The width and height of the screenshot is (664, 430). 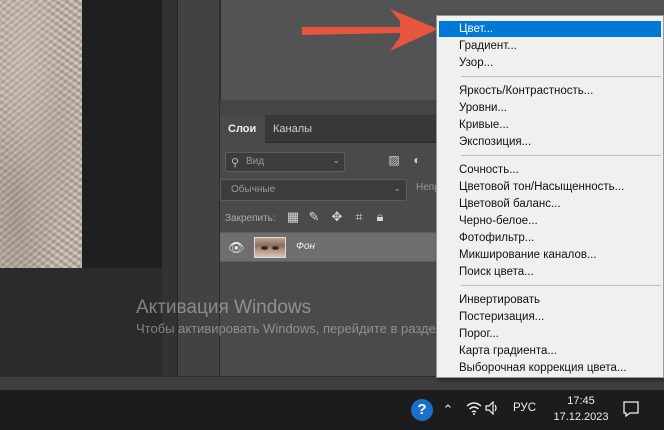 I want to click on layer-thumbnail, so click(x=270, y=247).